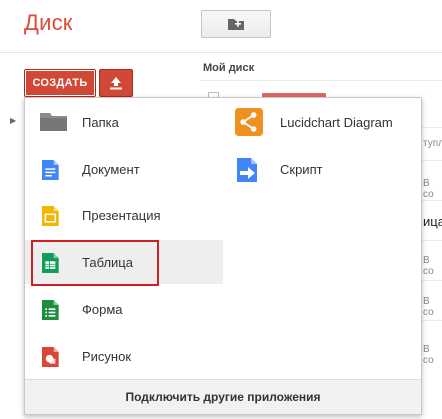 The width and height of the screenshot is (442, 419). I want to click on menu-item-label: Рисунок, so click(107, 356).